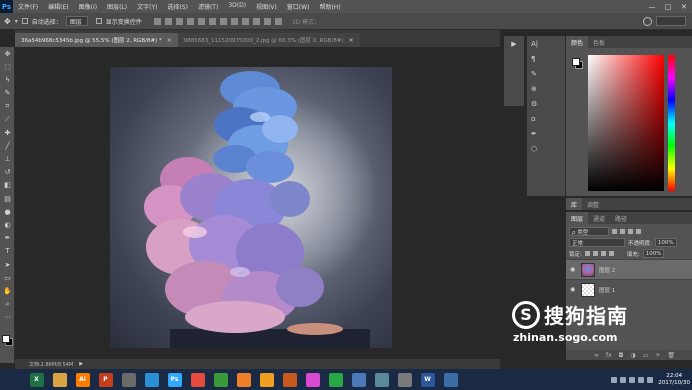 The width and height of the screenshot is (692, 390). Describe the element at coordinates (267, 21) in the screenshot. I see `distribute-hcenter-icon` at that location.